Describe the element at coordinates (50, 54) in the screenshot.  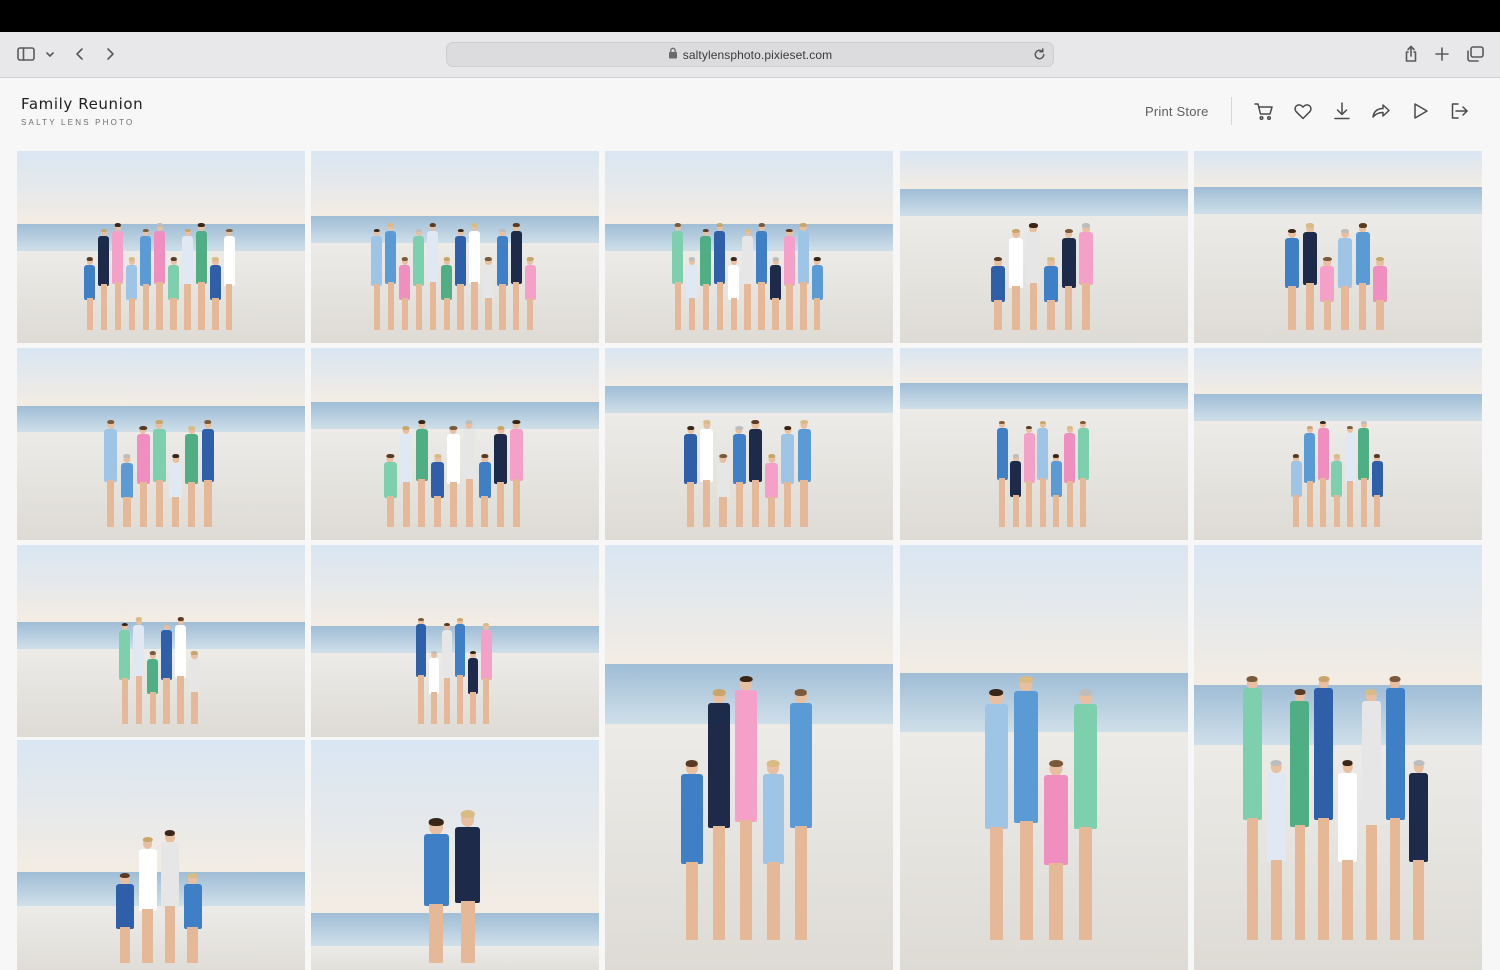
I see `chevron-down-icon` at that location.